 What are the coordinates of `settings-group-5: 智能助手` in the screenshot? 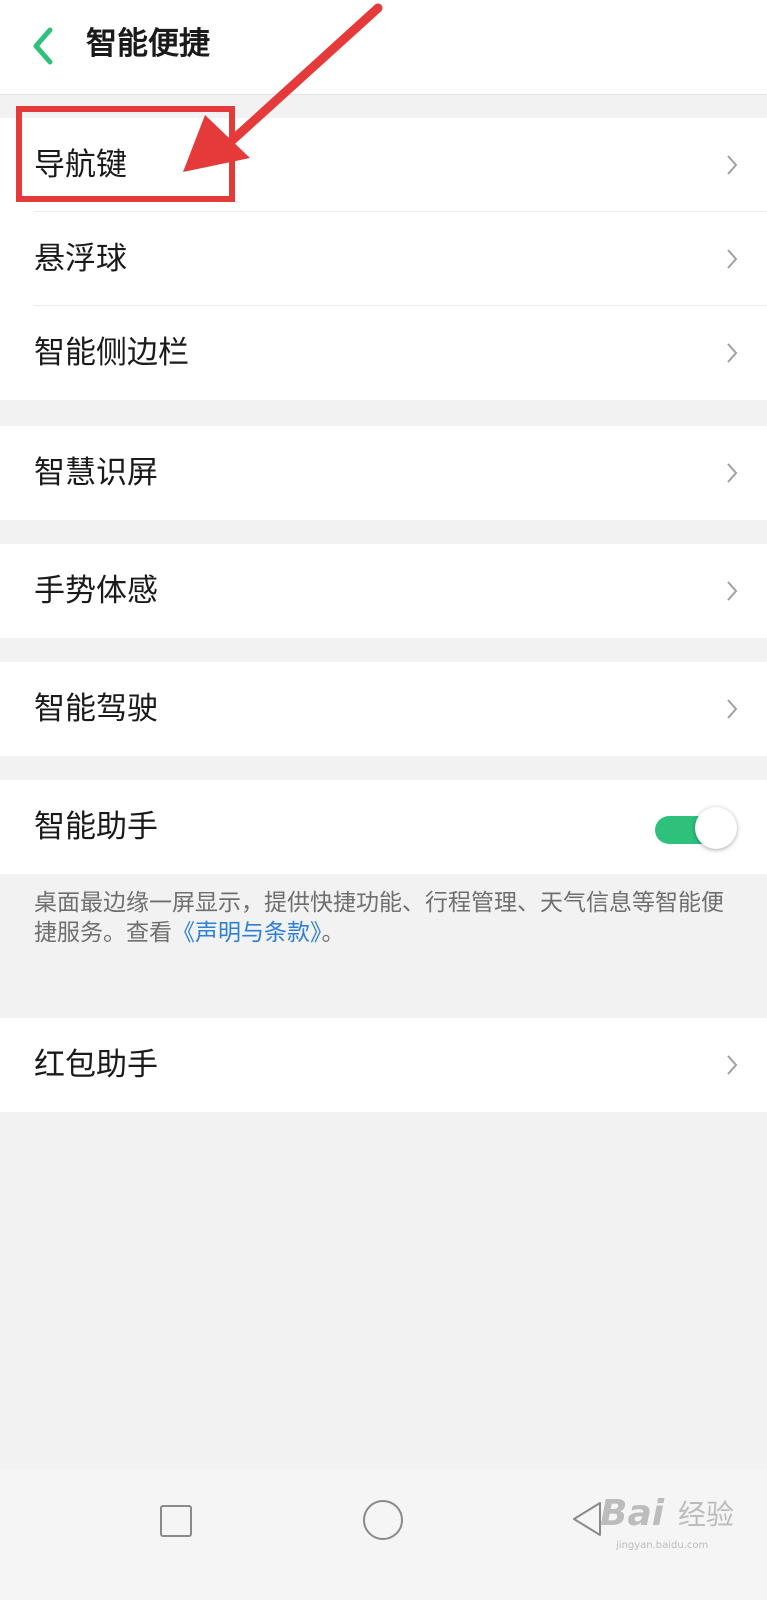 It's located at (383, 827).